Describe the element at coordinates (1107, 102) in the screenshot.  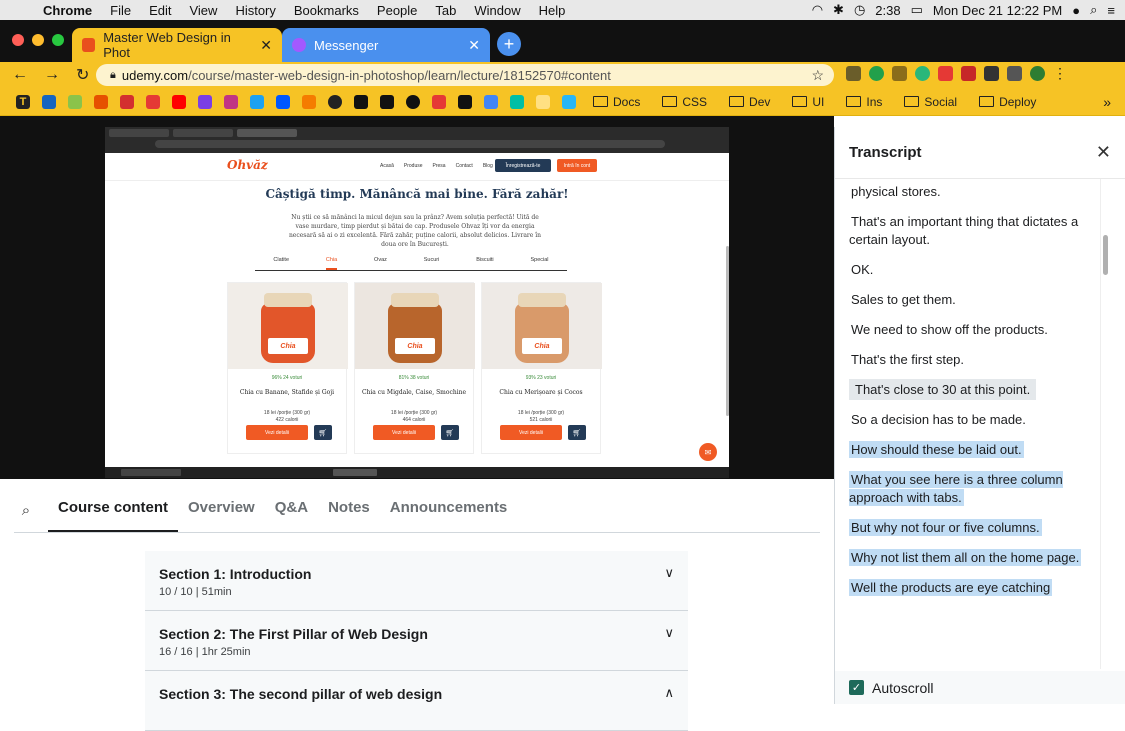
I see `bookmarks-overflow-icon: »` at that location.